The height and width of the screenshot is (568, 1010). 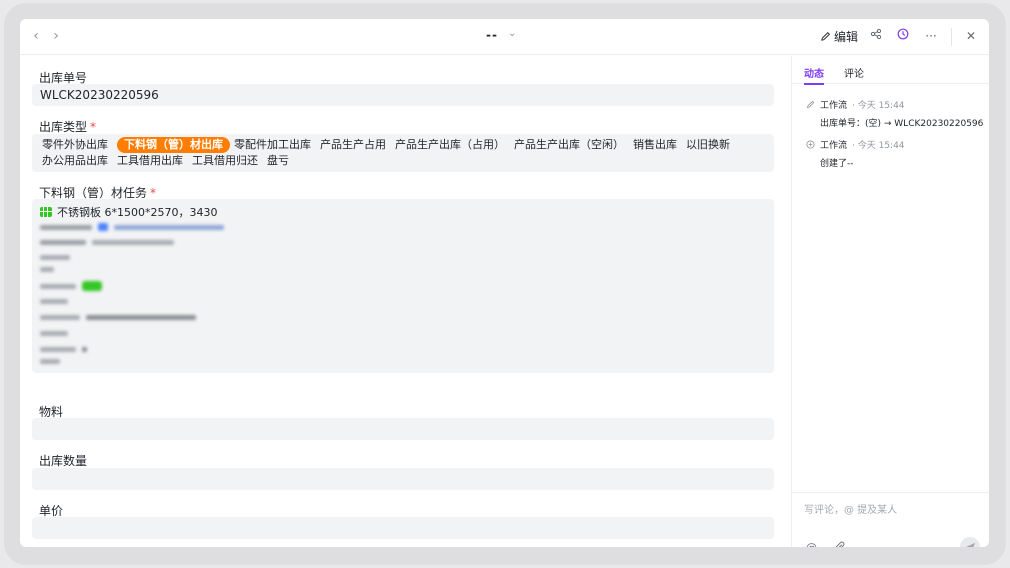 What do you see at coordinates (512, 33) in the screenshot?
I see `chevron-down-icon: ⌄` at bounding box center [512, 33].